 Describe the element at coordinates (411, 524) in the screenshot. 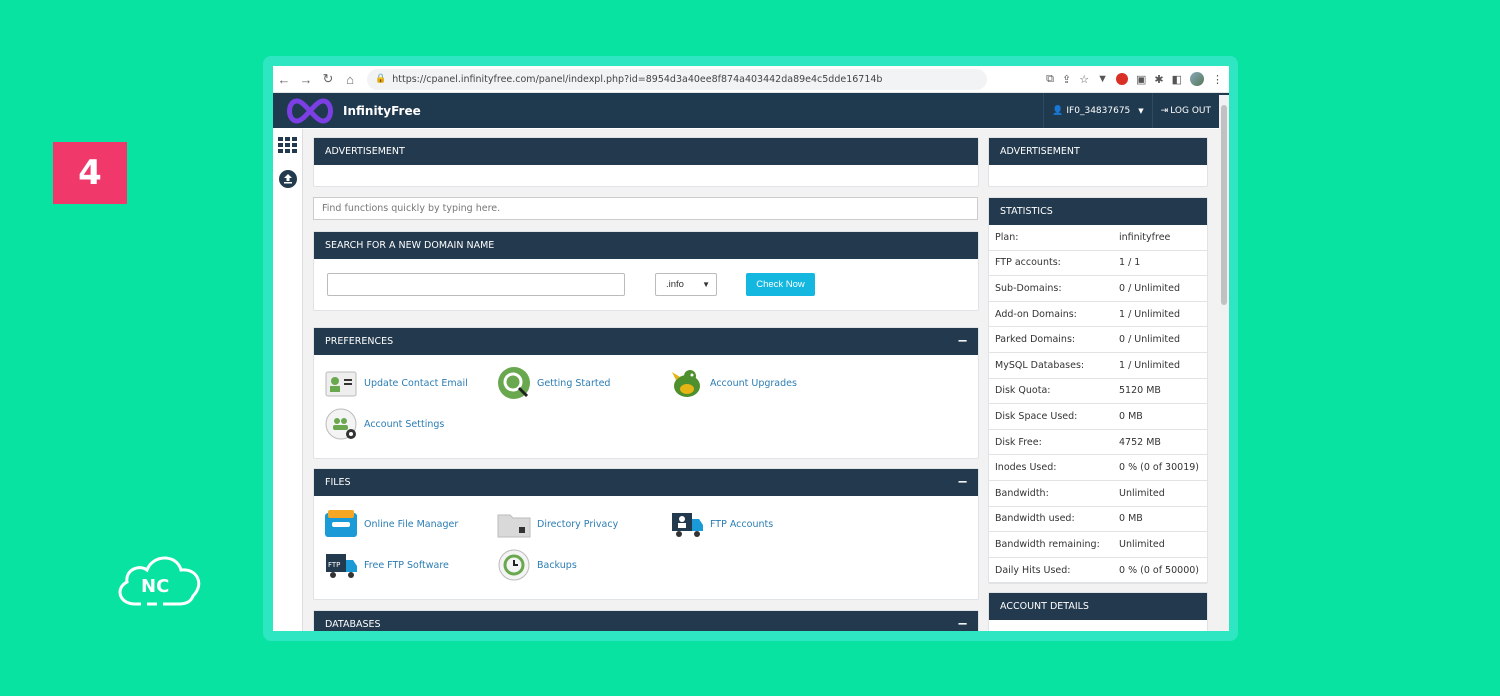

I see `online-file-manager-label: Online File Manager` at that location.